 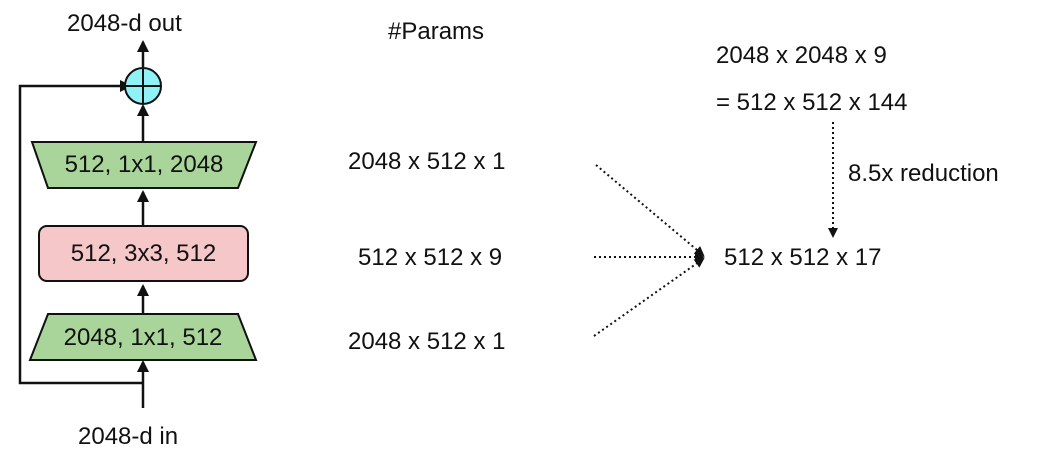 I want to click on output-label: 2048-d out, so click(x=124, y=23).